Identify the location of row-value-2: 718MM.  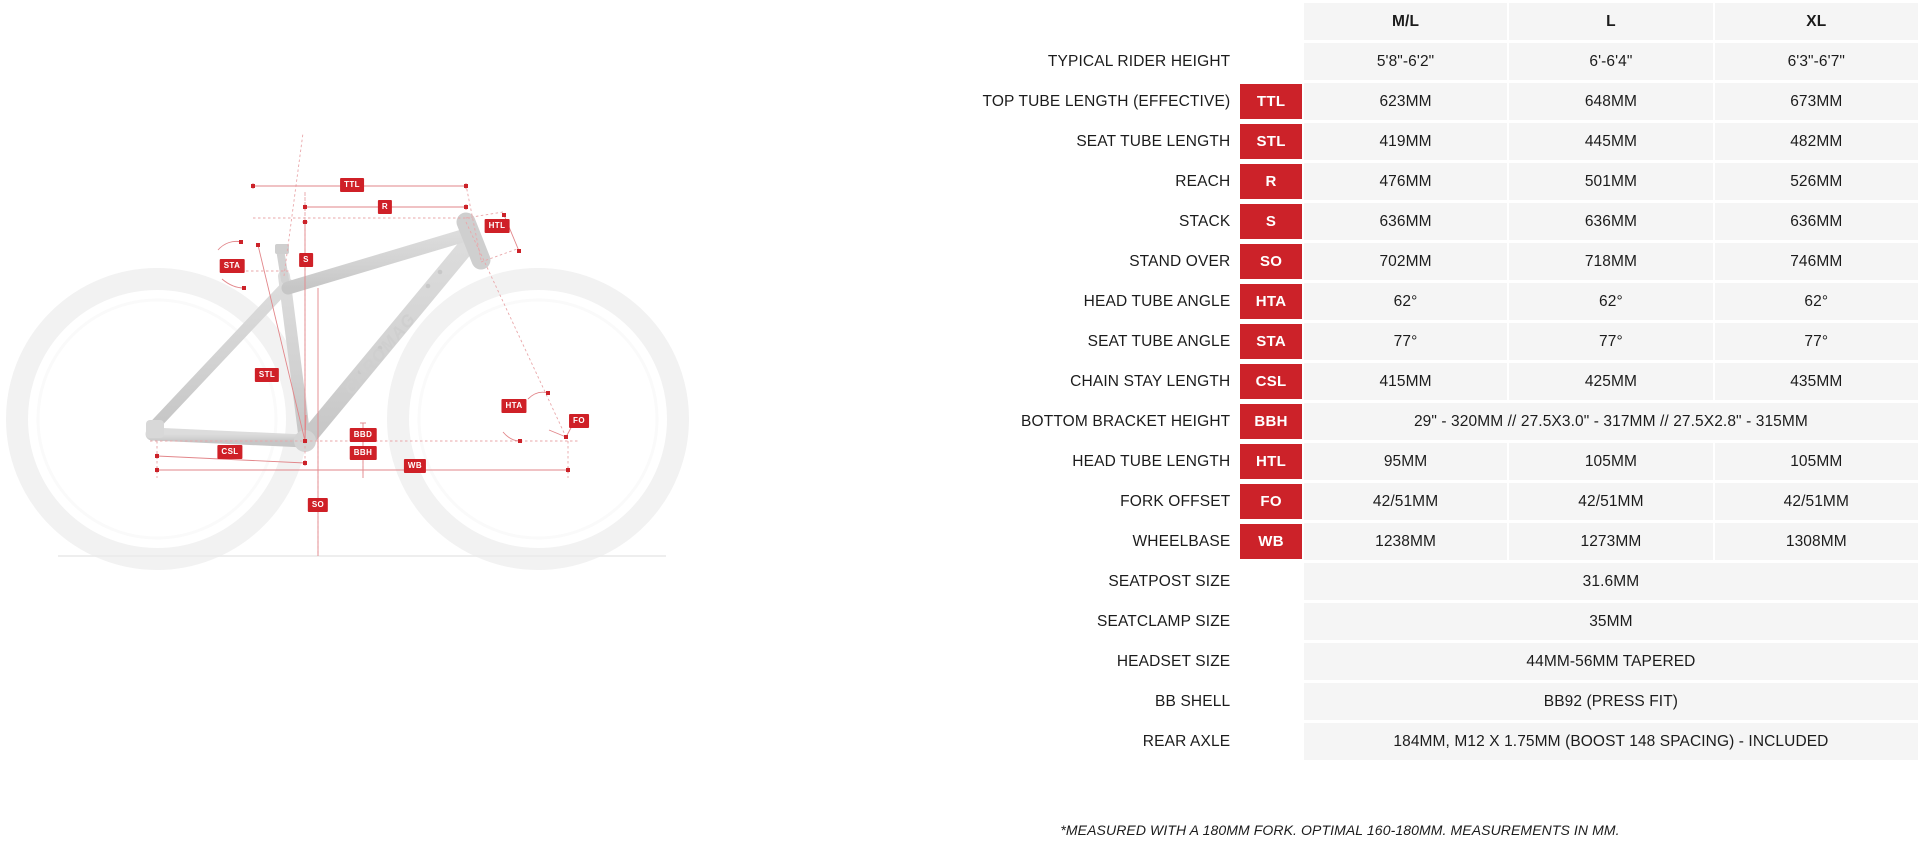
(1611, 261).